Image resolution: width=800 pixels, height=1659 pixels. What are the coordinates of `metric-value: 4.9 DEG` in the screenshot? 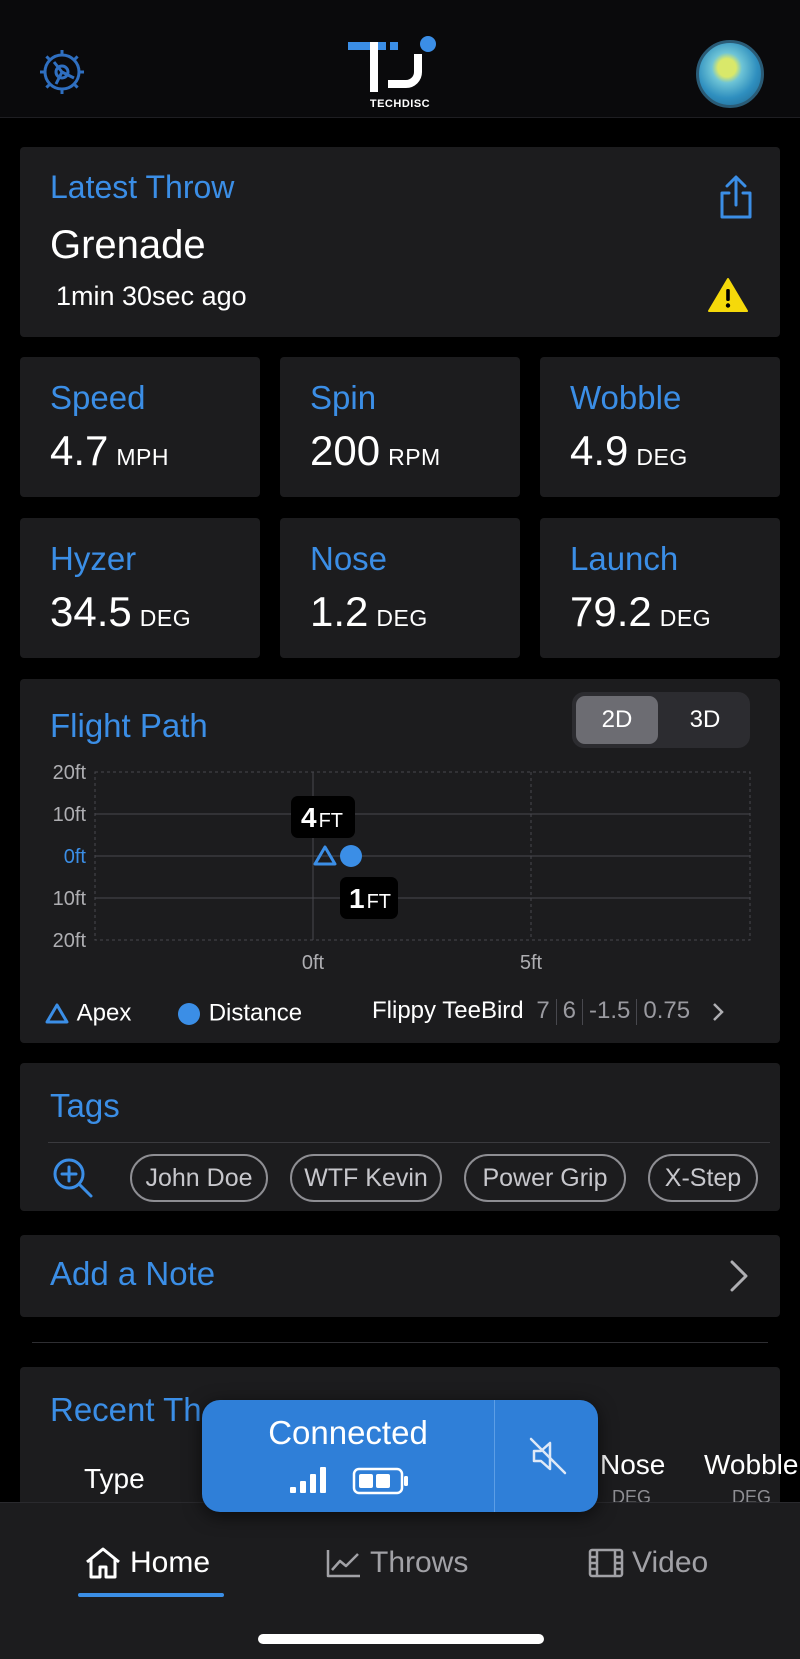 It's located at (629, 450).